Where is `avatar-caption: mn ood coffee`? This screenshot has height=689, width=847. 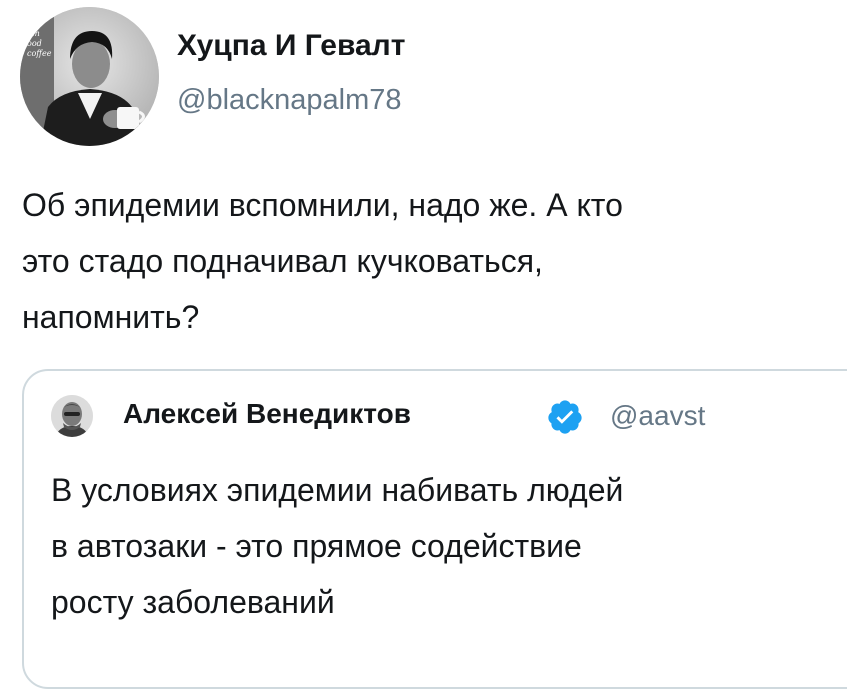 avatar-caption: mn ood coffee is located at coordinates (42, 44).